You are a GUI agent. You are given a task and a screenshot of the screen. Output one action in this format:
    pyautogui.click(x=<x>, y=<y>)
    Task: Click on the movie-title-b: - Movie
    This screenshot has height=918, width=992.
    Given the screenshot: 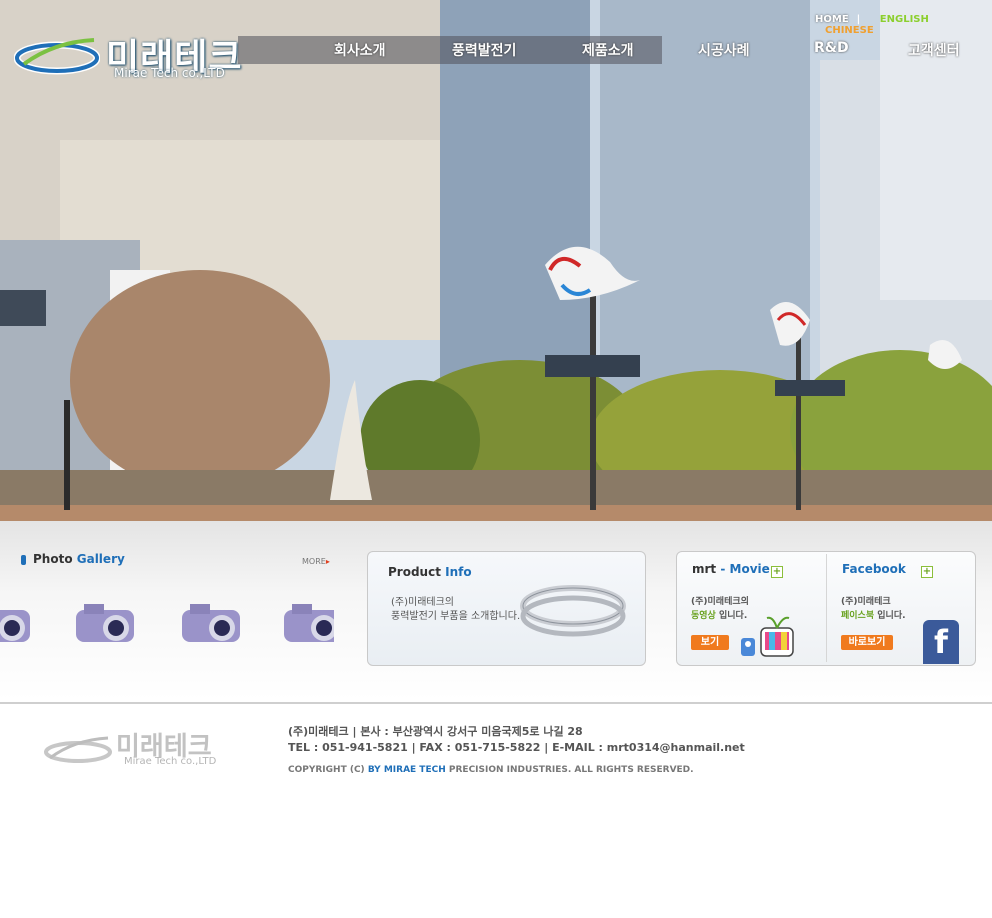 What is the action you would take?
    pyautogui.click(x=745, y=569)
    